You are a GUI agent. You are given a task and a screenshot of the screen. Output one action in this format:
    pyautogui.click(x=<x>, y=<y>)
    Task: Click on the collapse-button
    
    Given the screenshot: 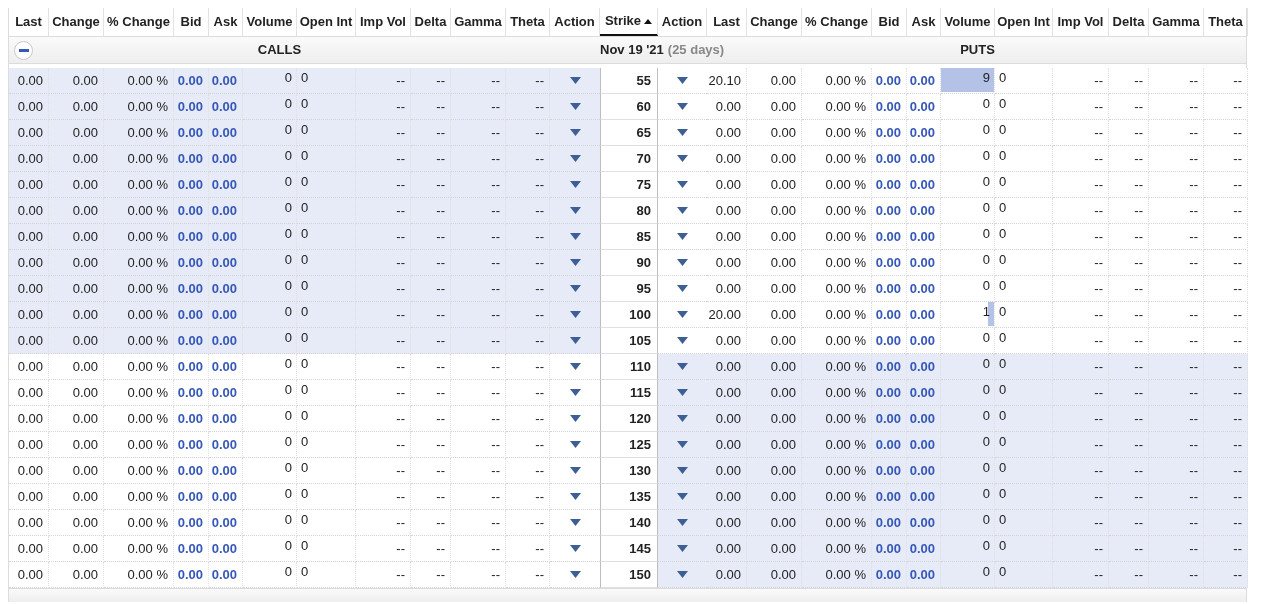 What is the action you would take?
    pyautogui.click(x=23, y=50)
    